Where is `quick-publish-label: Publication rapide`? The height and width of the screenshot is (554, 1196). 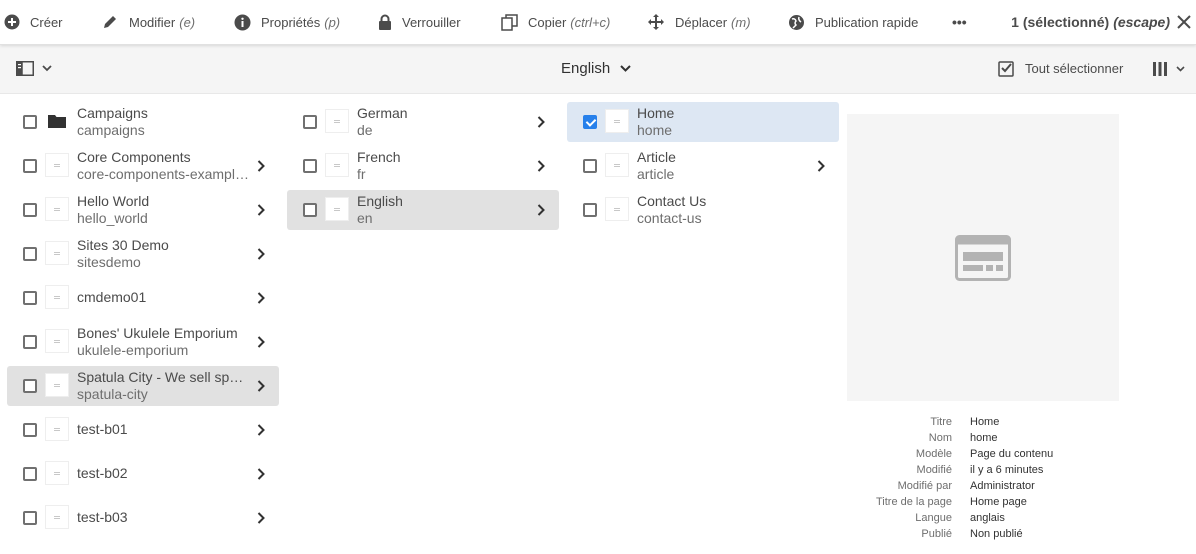 quick-publish-label: Publication rapide is located at coordinates (867, 22).